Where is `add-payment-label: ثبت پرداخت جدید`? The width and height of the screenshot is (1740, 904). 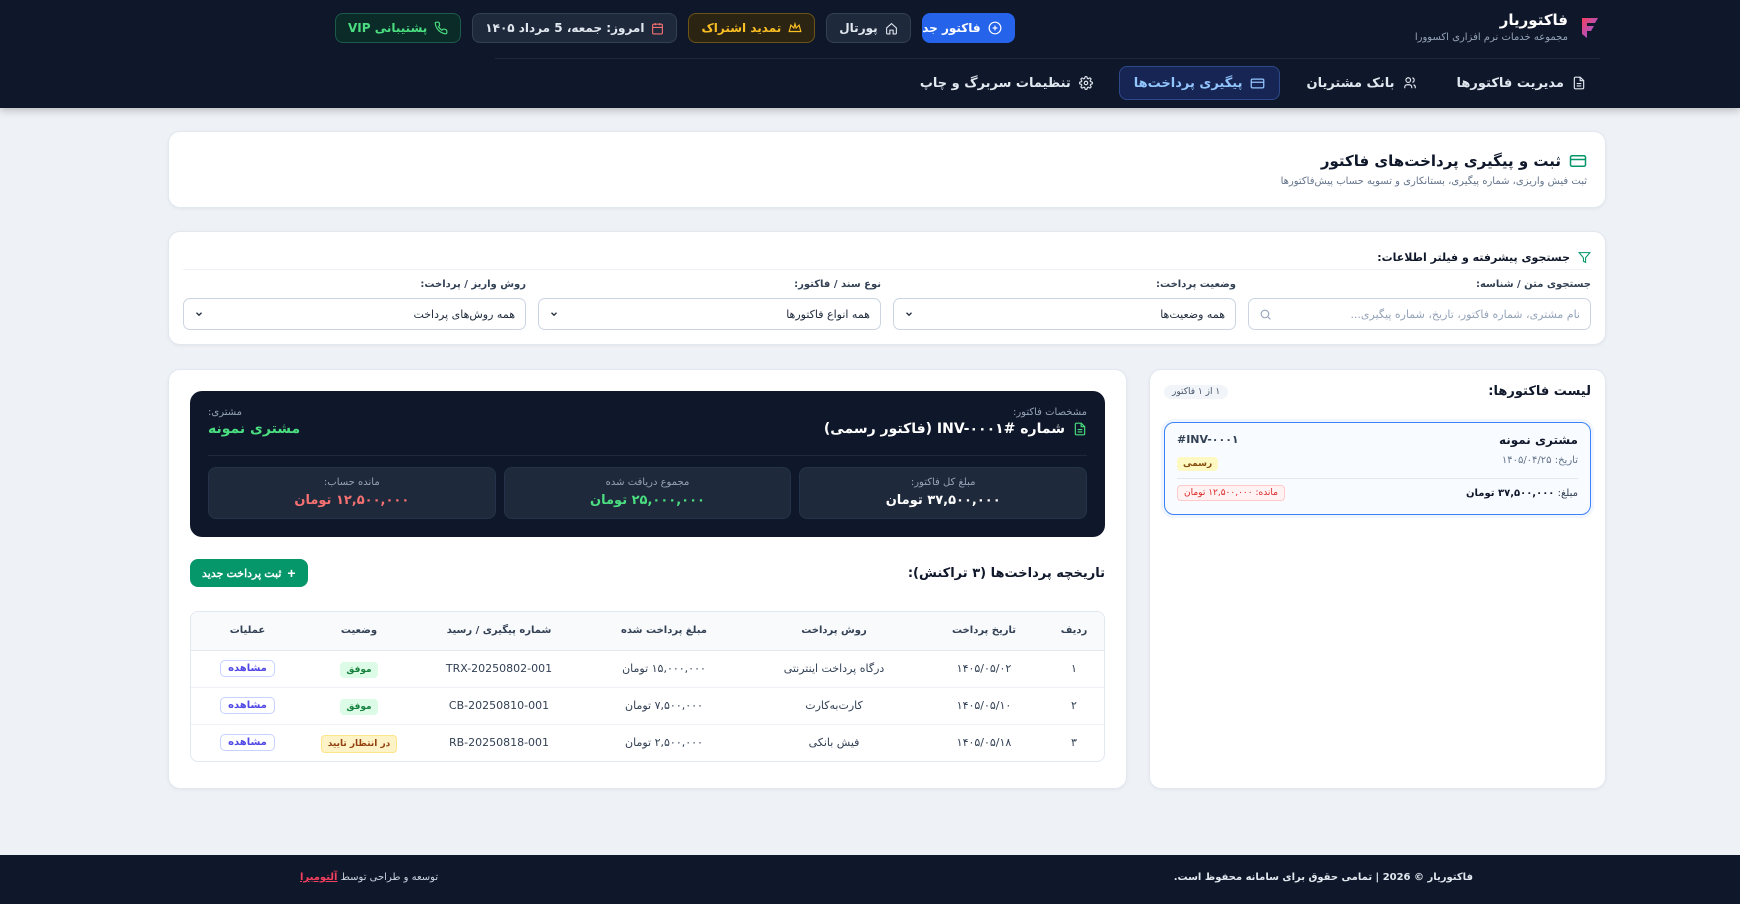
add-payment-label: ثبت پرداخت جدید is located at coordinates (242, 573).